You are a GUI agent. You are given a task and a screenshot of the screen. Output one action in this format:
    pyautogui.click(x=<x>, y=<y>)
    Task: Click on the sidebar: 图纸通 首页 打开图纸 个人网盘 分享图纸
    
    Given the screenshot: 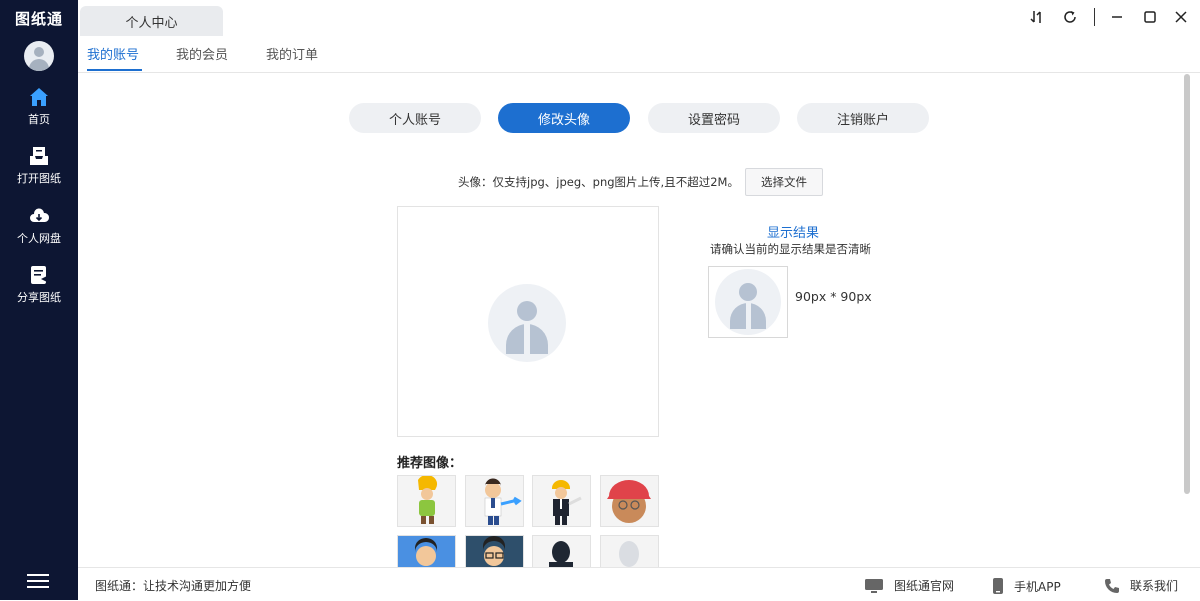 What is the action you would take?
    pyautogui.click(x=39, y=300)
    